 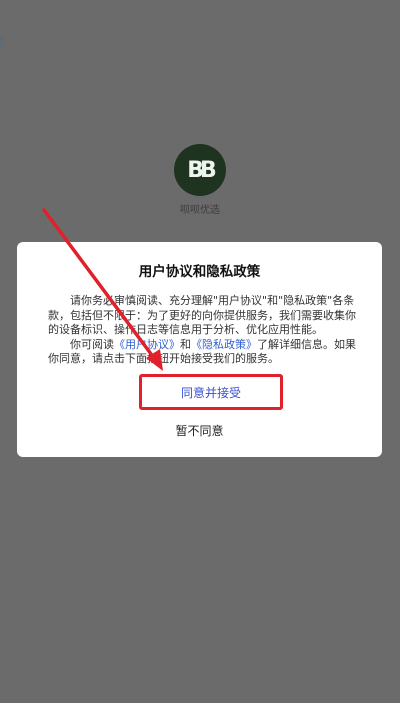 I want to click on agree-button-label: 同意并接受, so click(x=210, y=392).